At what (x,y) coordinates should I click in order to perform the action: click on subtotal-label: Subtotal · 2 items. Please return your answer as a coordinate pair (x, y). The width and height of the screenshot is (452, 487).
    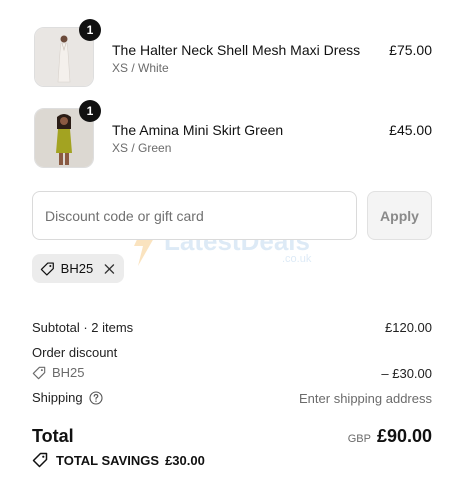
    Looking at the image, I should click on (83, 327).